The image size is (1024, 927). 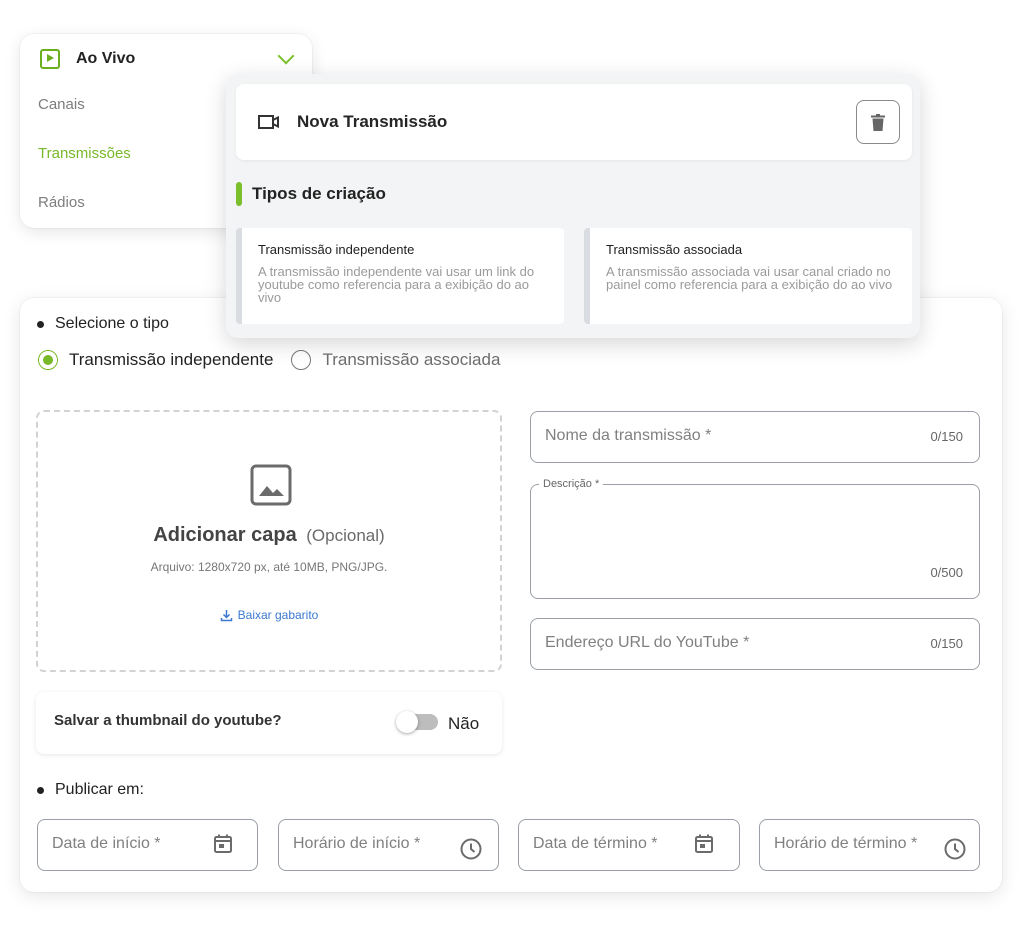 What do you see at coordinates (946, 436) in the screenshot?
I see `transmission-name-counter: 0/150` at bounding box center [946, 436].